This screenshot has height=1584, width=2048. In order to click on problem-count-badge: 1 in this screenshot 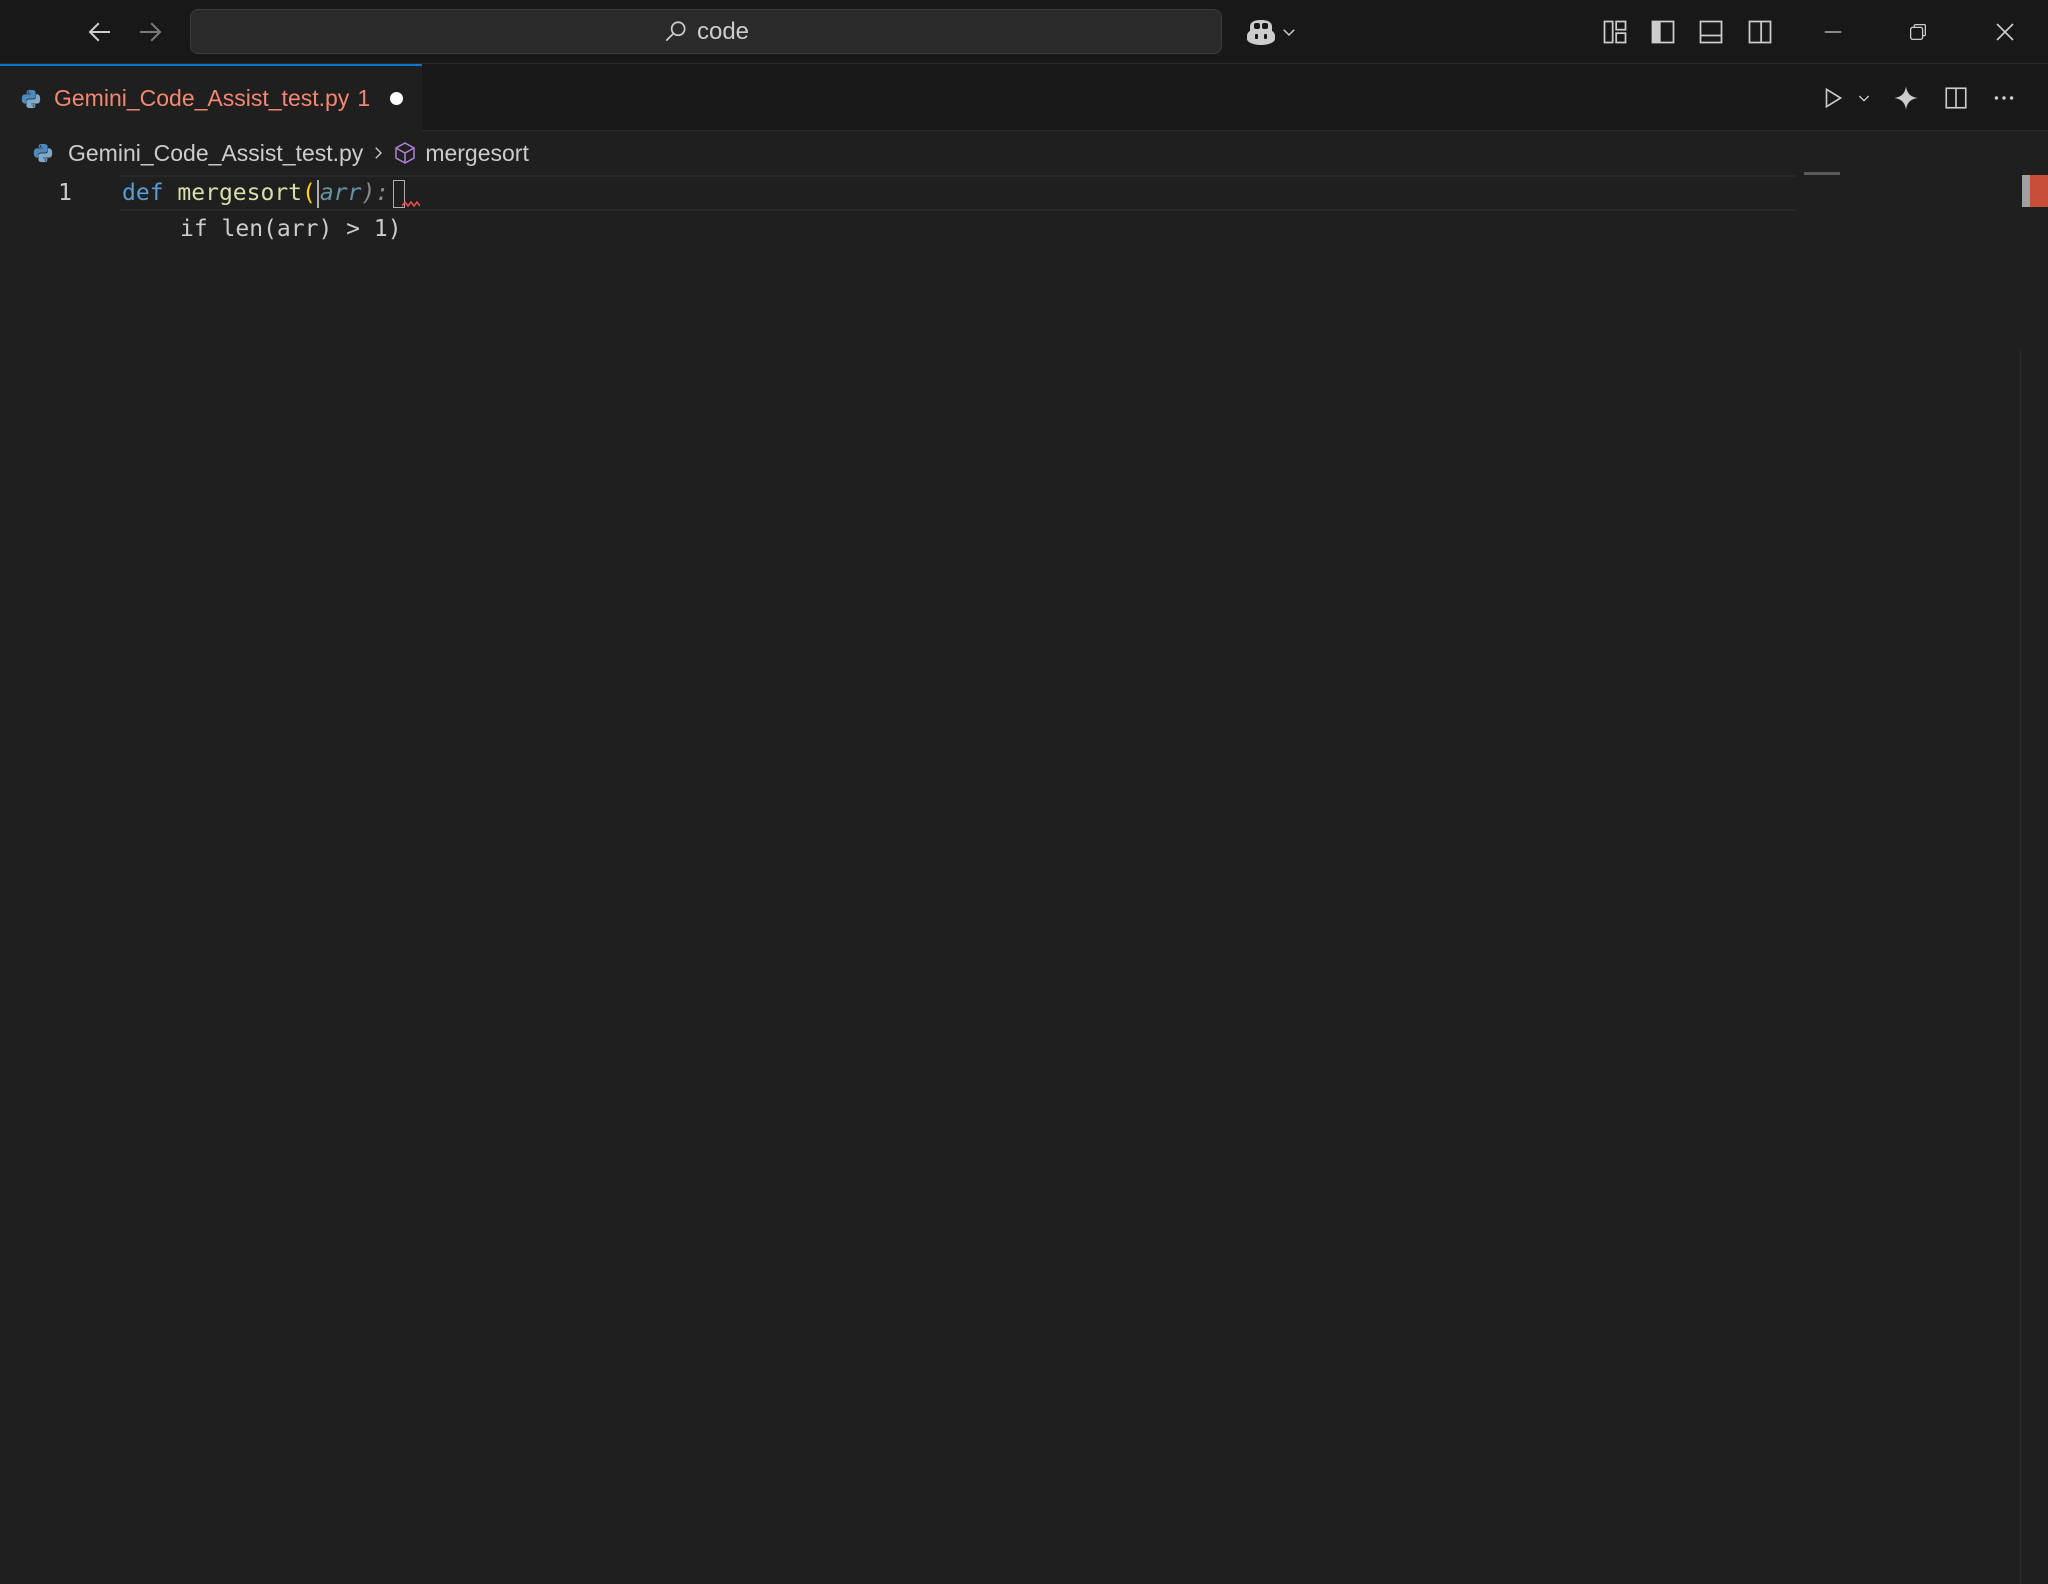, I will do `click(364, 98)`.